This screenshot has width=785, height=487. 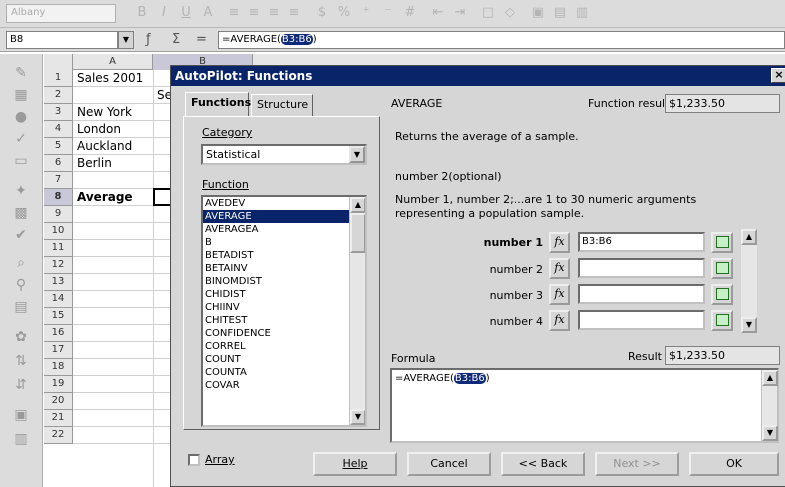 What do you see at coordinates (478, 76) in the screenshot?
I see `dialog-title-bar: AutoPilot: Functions ×` at bounding box center [478, 76].